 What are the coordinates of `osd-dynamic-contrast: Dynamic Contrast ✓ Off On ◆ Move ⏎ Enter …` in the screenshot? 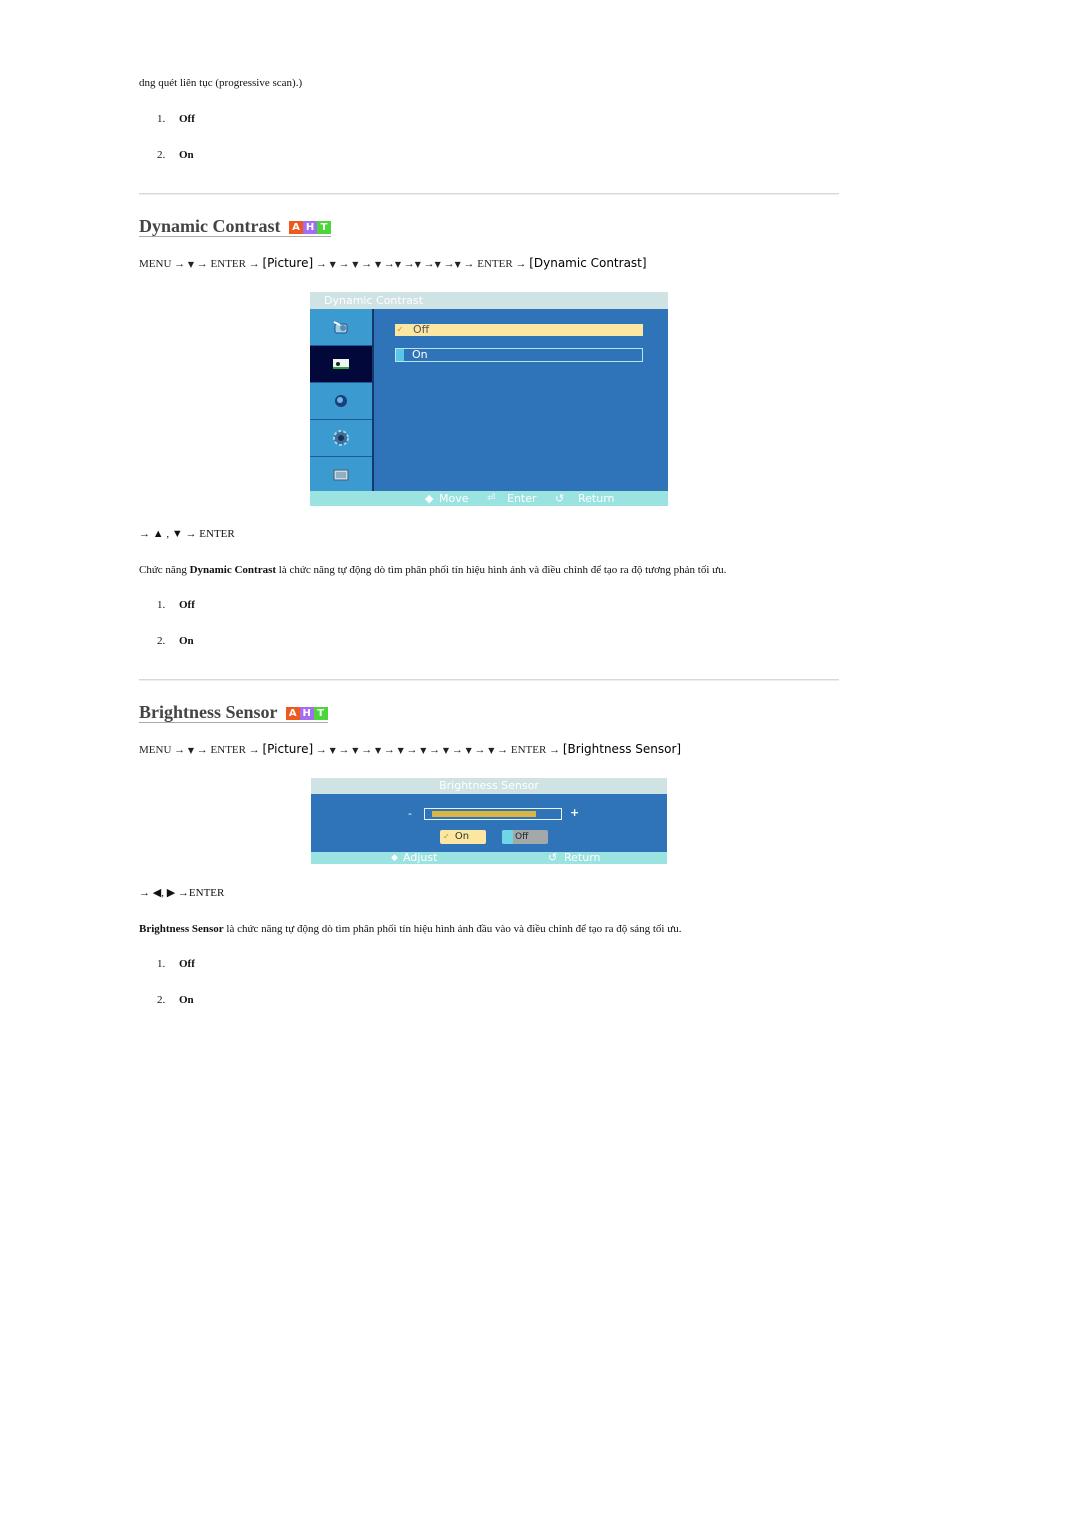 It's located at (489, 399).